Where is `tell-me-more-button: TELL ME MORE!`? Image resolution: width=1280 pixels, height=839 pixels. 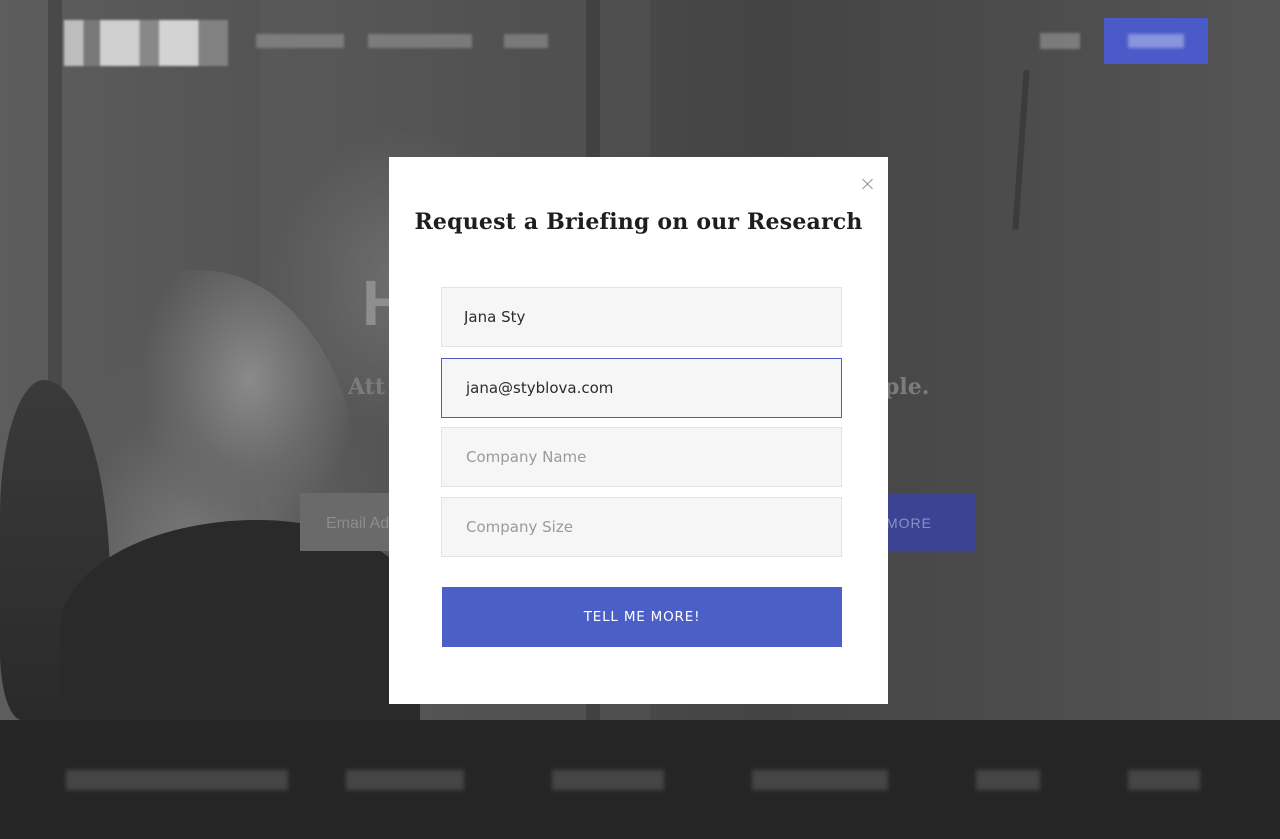 tell-me-more-button: TELL ME MORE! is located at coordinates (642, 617).